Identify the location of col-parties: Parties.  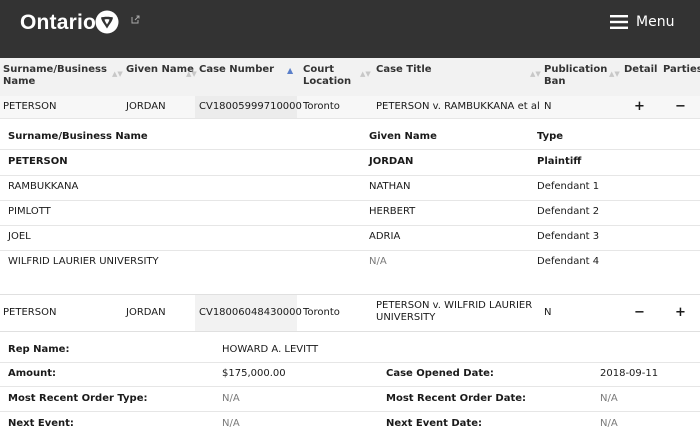
(681, 69).